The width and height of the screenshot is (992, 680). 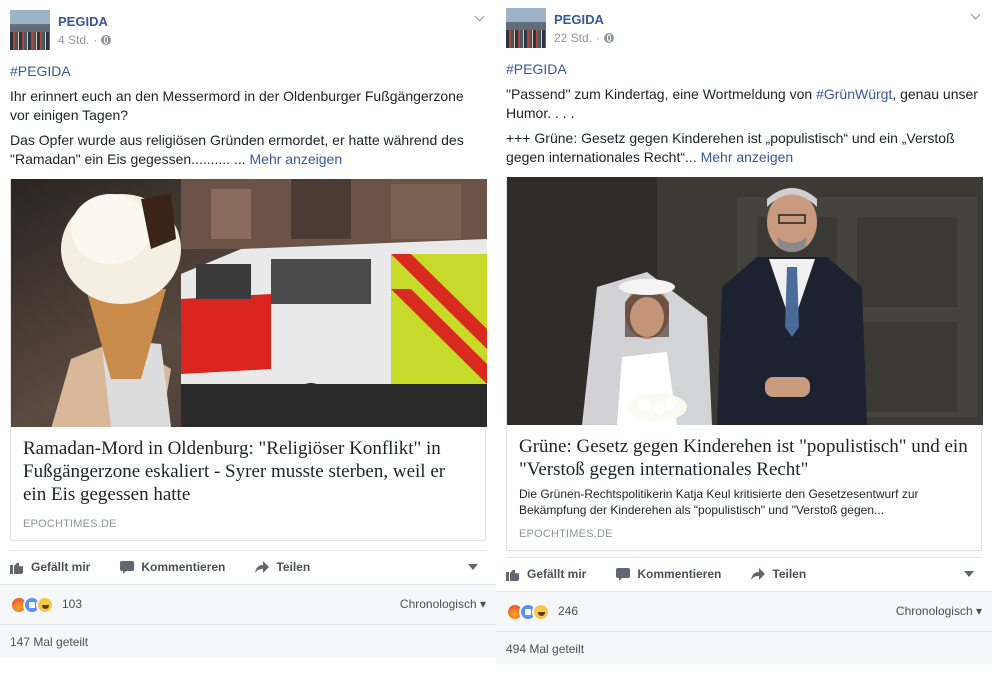 I want to click on post-timestamp: 22 Std., so click(x=573, y=38).